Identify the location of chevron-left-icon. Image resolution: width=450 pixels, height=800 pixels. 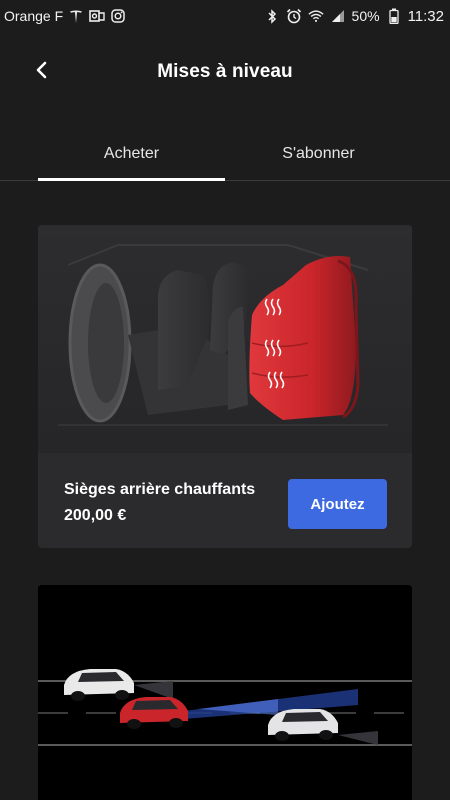
(42, 72).